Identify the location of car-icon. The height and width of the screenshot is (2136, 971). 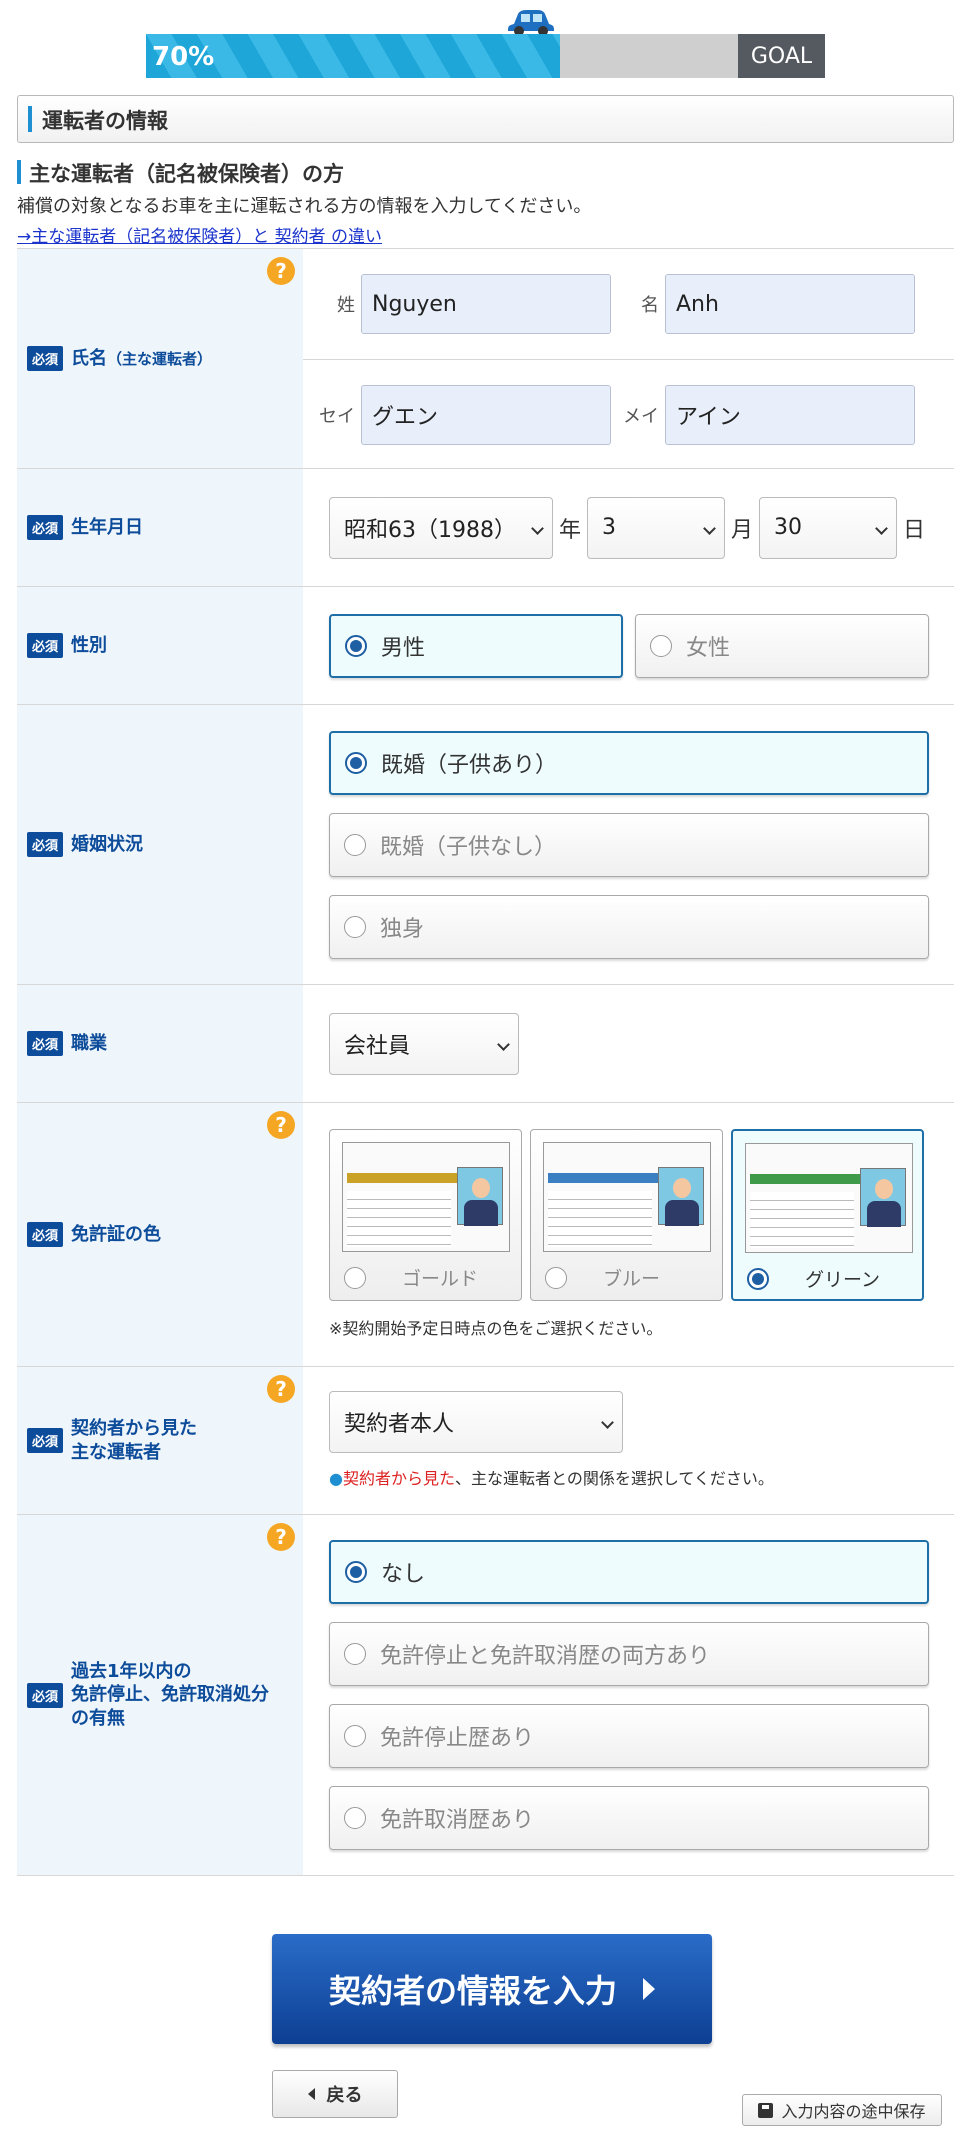
(531, 21).